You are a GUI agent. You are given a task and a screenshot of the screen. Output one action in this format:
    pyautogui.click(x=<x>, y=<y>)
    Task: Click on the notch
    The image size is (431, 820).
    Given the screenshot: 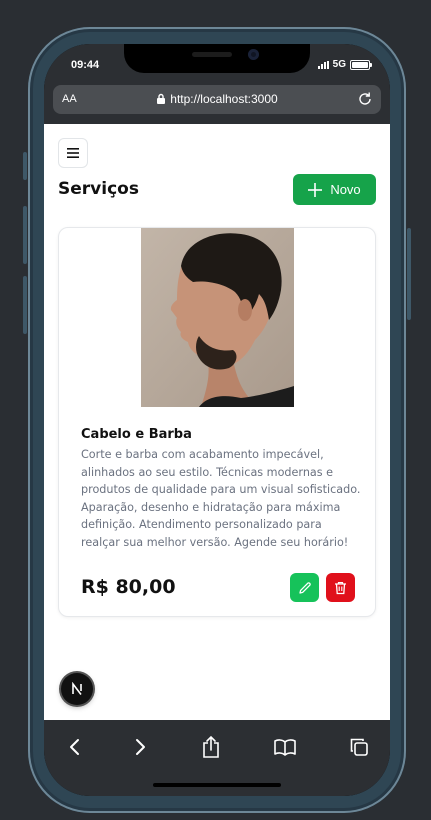 What is the action you would take?
    pyautogui.click(x=217, y=58)
    